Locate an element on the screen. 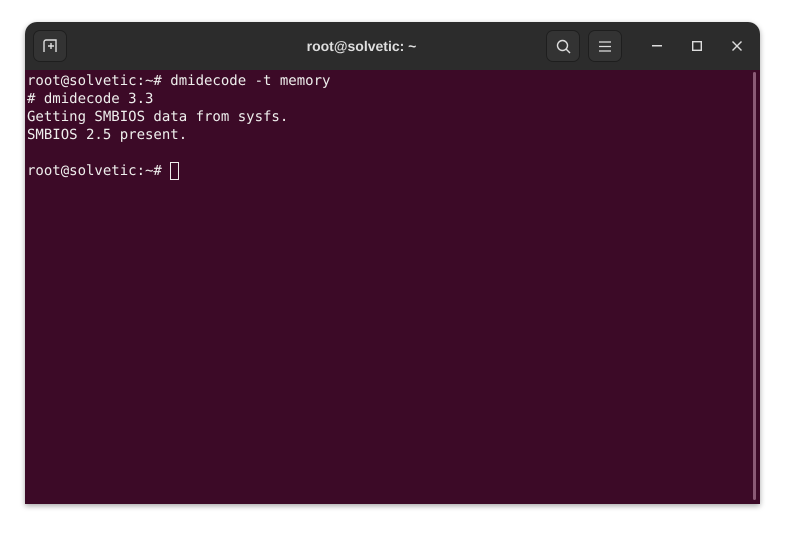 The height and width of the screenshot is (533, 786). menu-button is located at coordinates (605, 46).